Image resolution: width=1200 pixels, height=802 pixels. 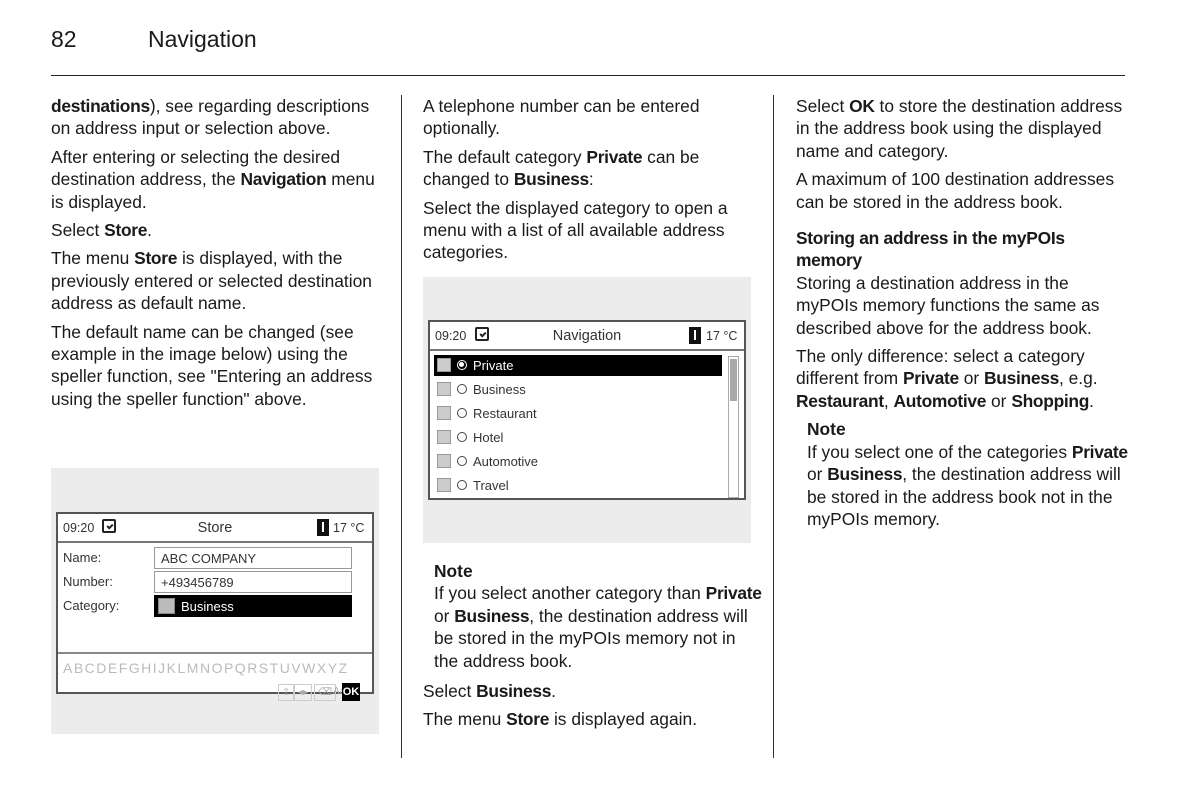 I want to click on hotel-category-icon, so click(x=444, y=437).